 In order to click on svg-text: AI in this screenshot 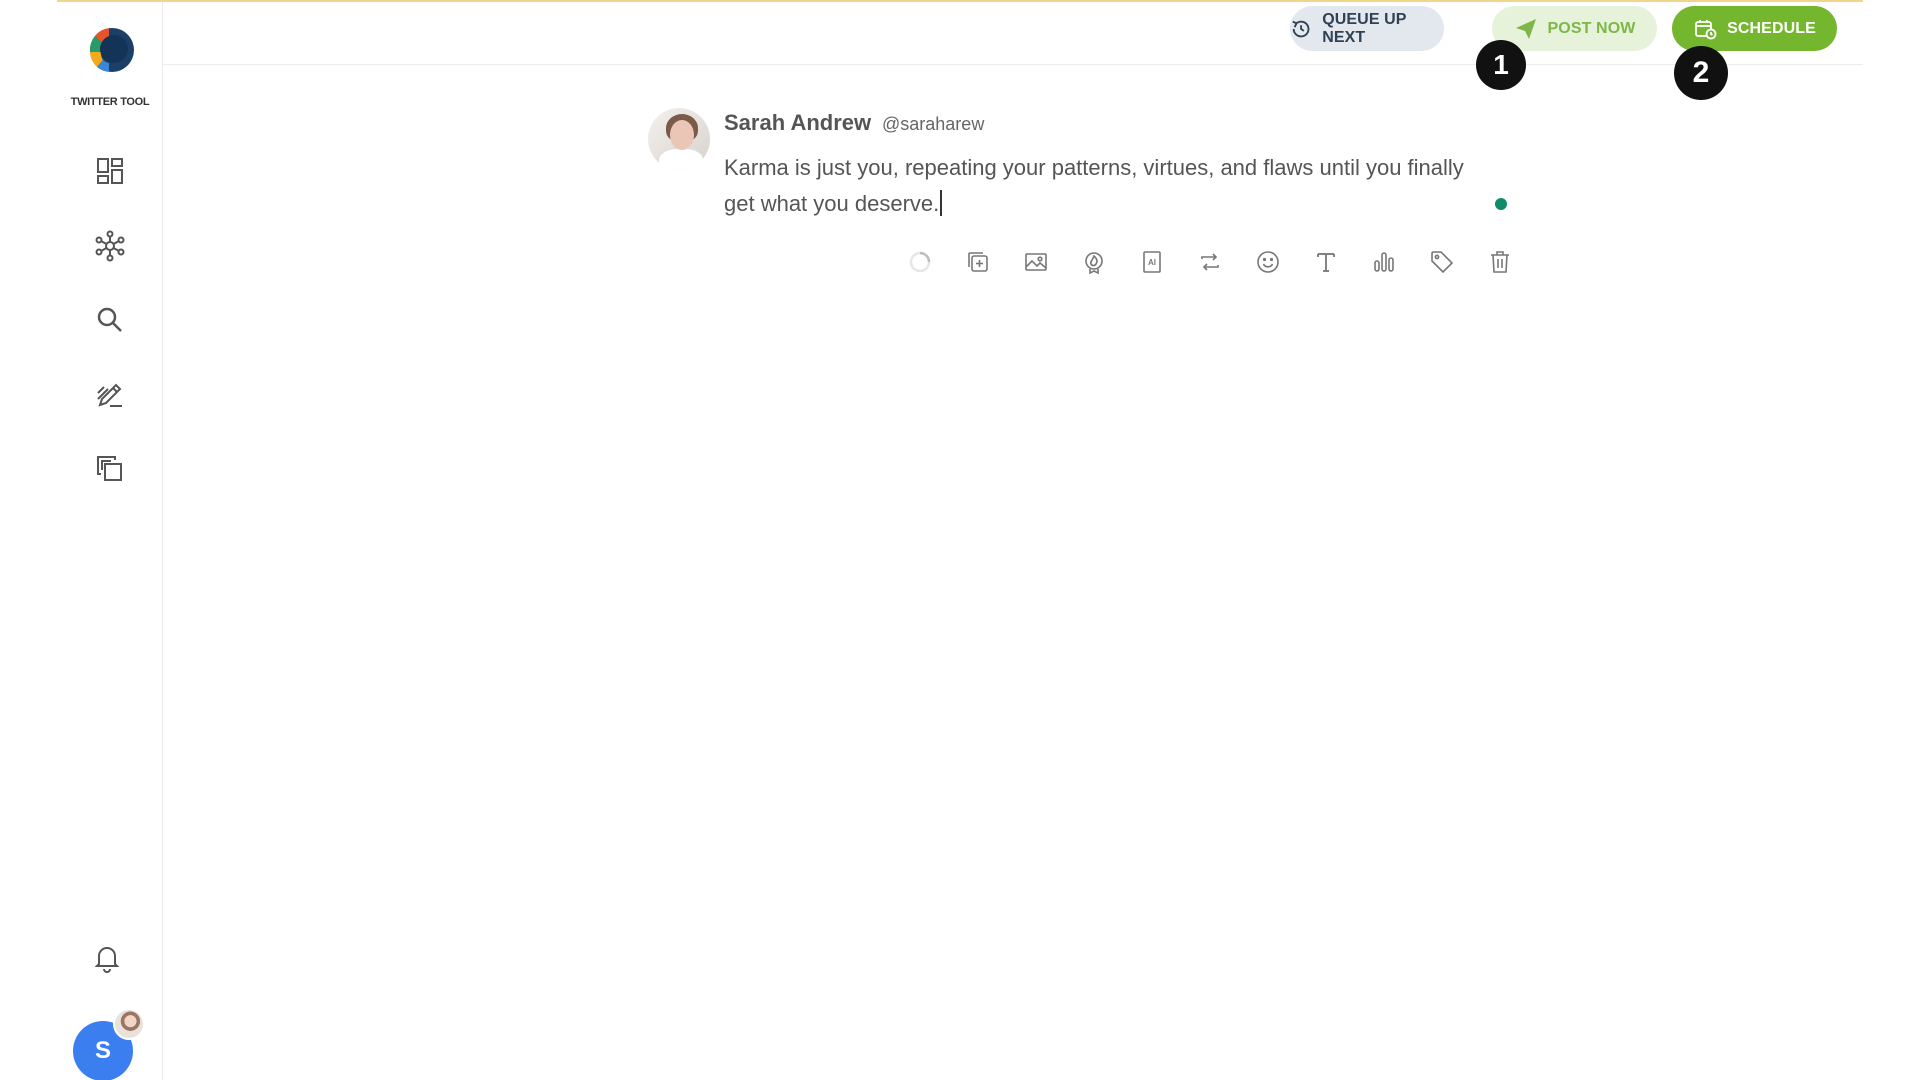, I will do `click(1152, 262)`.